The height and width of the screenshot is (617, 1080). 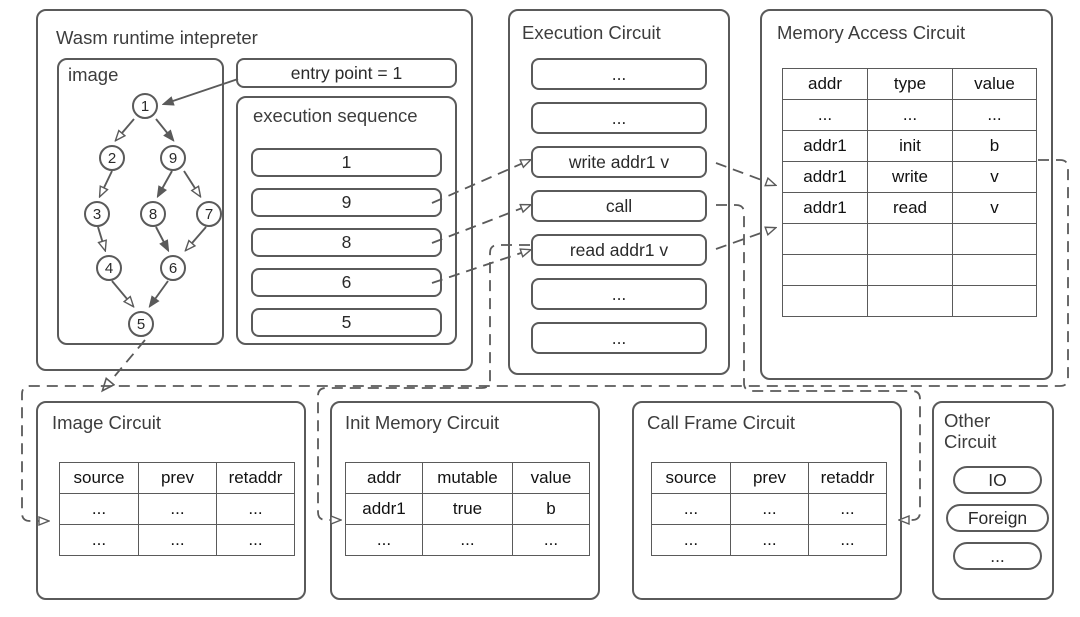 I want to click on wasm-runtime-interpreter-title: Wasm runtime intepreter, so click(x=157, y=37).